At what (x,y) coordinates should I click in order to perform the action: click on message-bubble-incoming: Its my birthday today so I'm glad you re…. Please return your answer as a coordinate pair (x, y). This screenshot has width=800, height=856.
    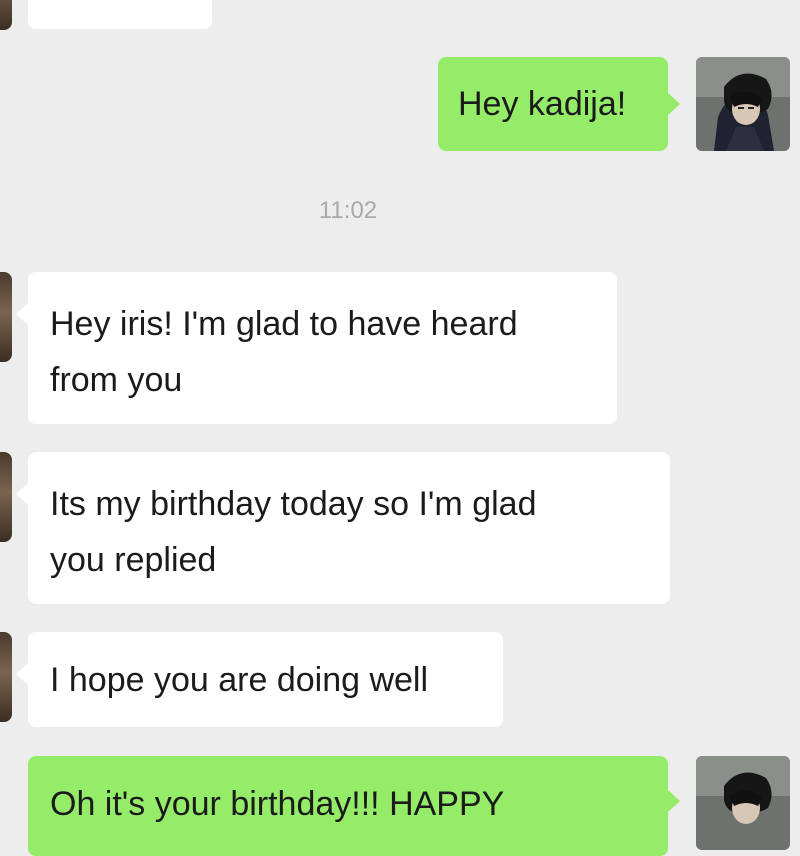
    Looking at the image, I should click on (349, 528).